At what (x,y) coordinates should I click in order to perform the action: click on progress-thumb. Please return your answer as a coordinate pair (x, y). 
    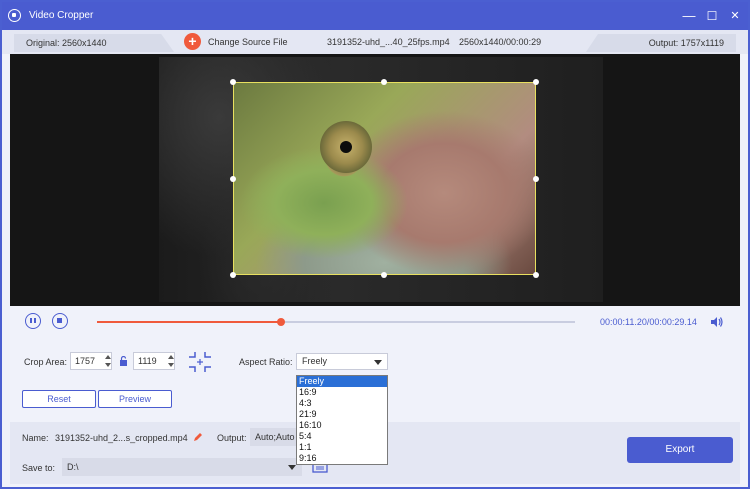
    Looking at the image, I should click on (281, 322).